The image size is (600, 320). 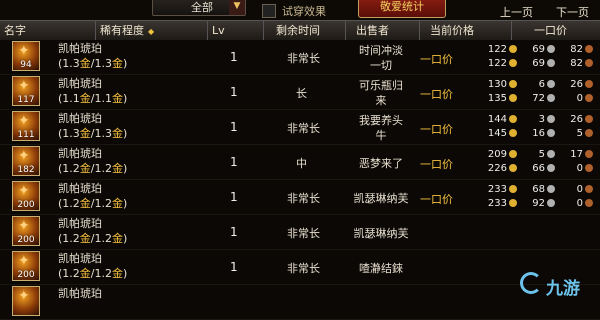 I want to click on prev-page-button: 上一页, so click(x=516, y=12).